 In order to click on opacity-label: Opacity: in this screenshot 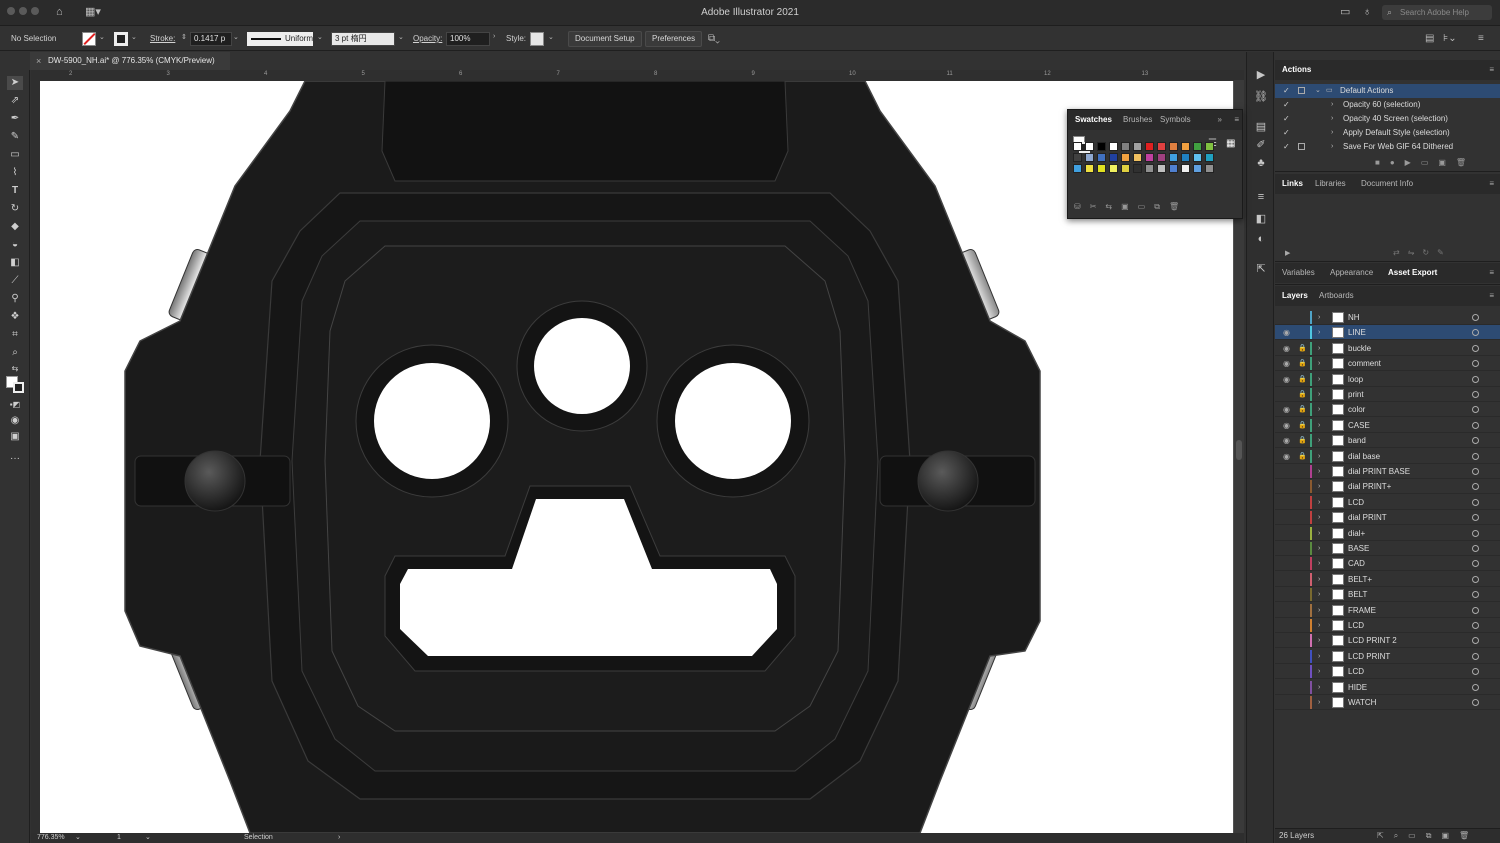, I will do `click(427, 39)`.